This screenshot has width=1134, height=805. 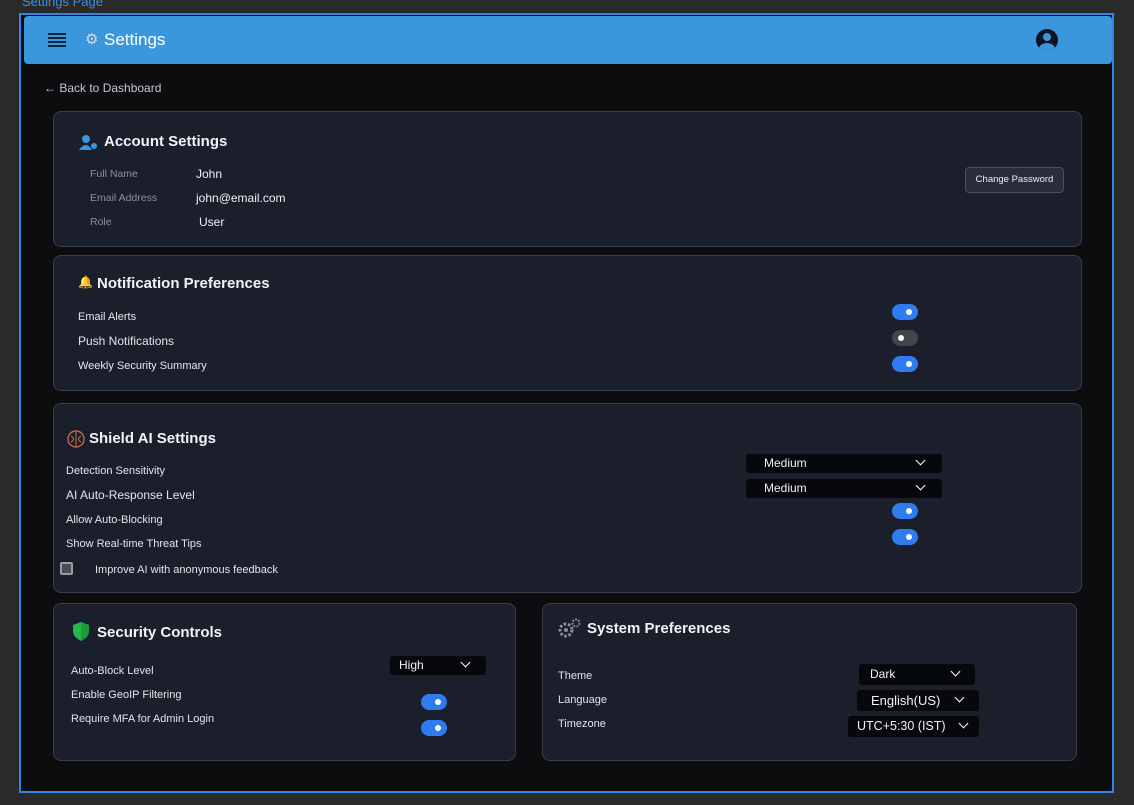 What do you see at coordinates (883, 674) in the screenshot?
I see `theme-value: Dark` at bounding box center [883, 674].